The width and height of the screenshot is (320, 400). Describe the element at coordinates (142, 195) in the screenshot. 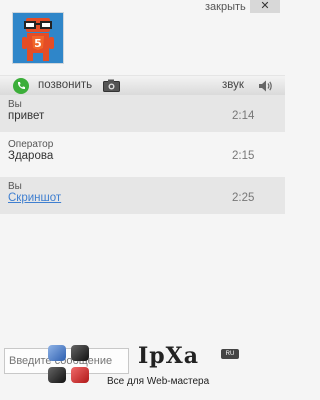

I see `message-item: Вы Скриншот 2:25` at that location.